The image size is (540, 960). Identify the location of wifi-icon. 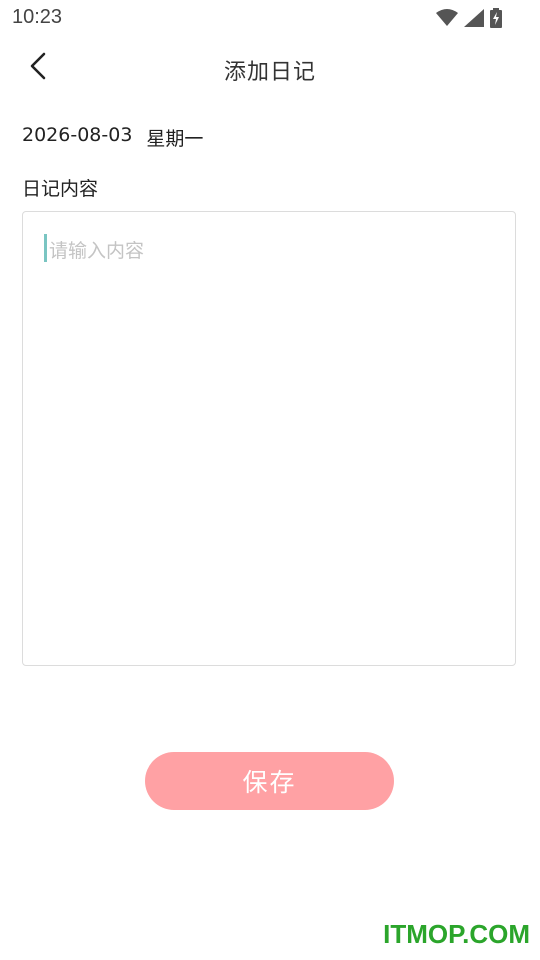
(447, 20).